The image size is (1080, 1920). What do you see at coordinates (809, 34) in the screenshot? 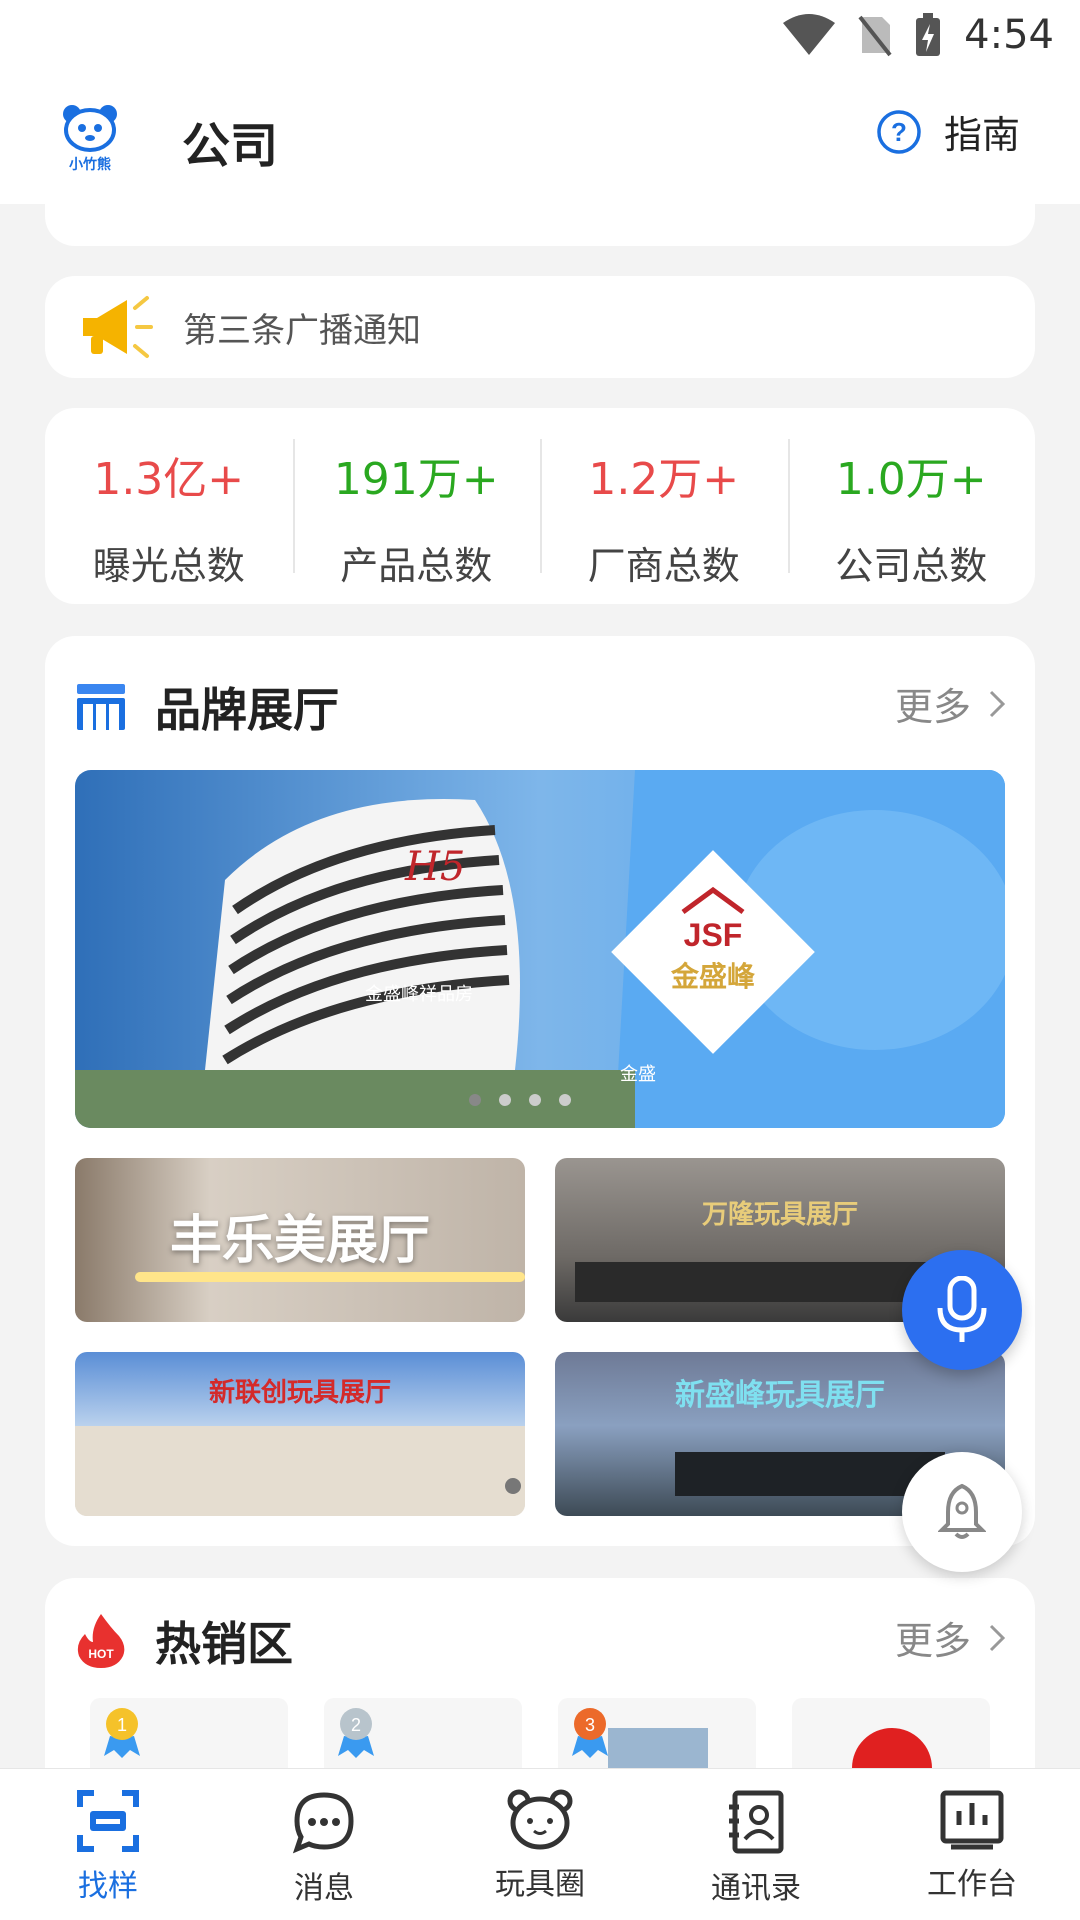
I see `wifi-icon` at bounding box center [809, 34].